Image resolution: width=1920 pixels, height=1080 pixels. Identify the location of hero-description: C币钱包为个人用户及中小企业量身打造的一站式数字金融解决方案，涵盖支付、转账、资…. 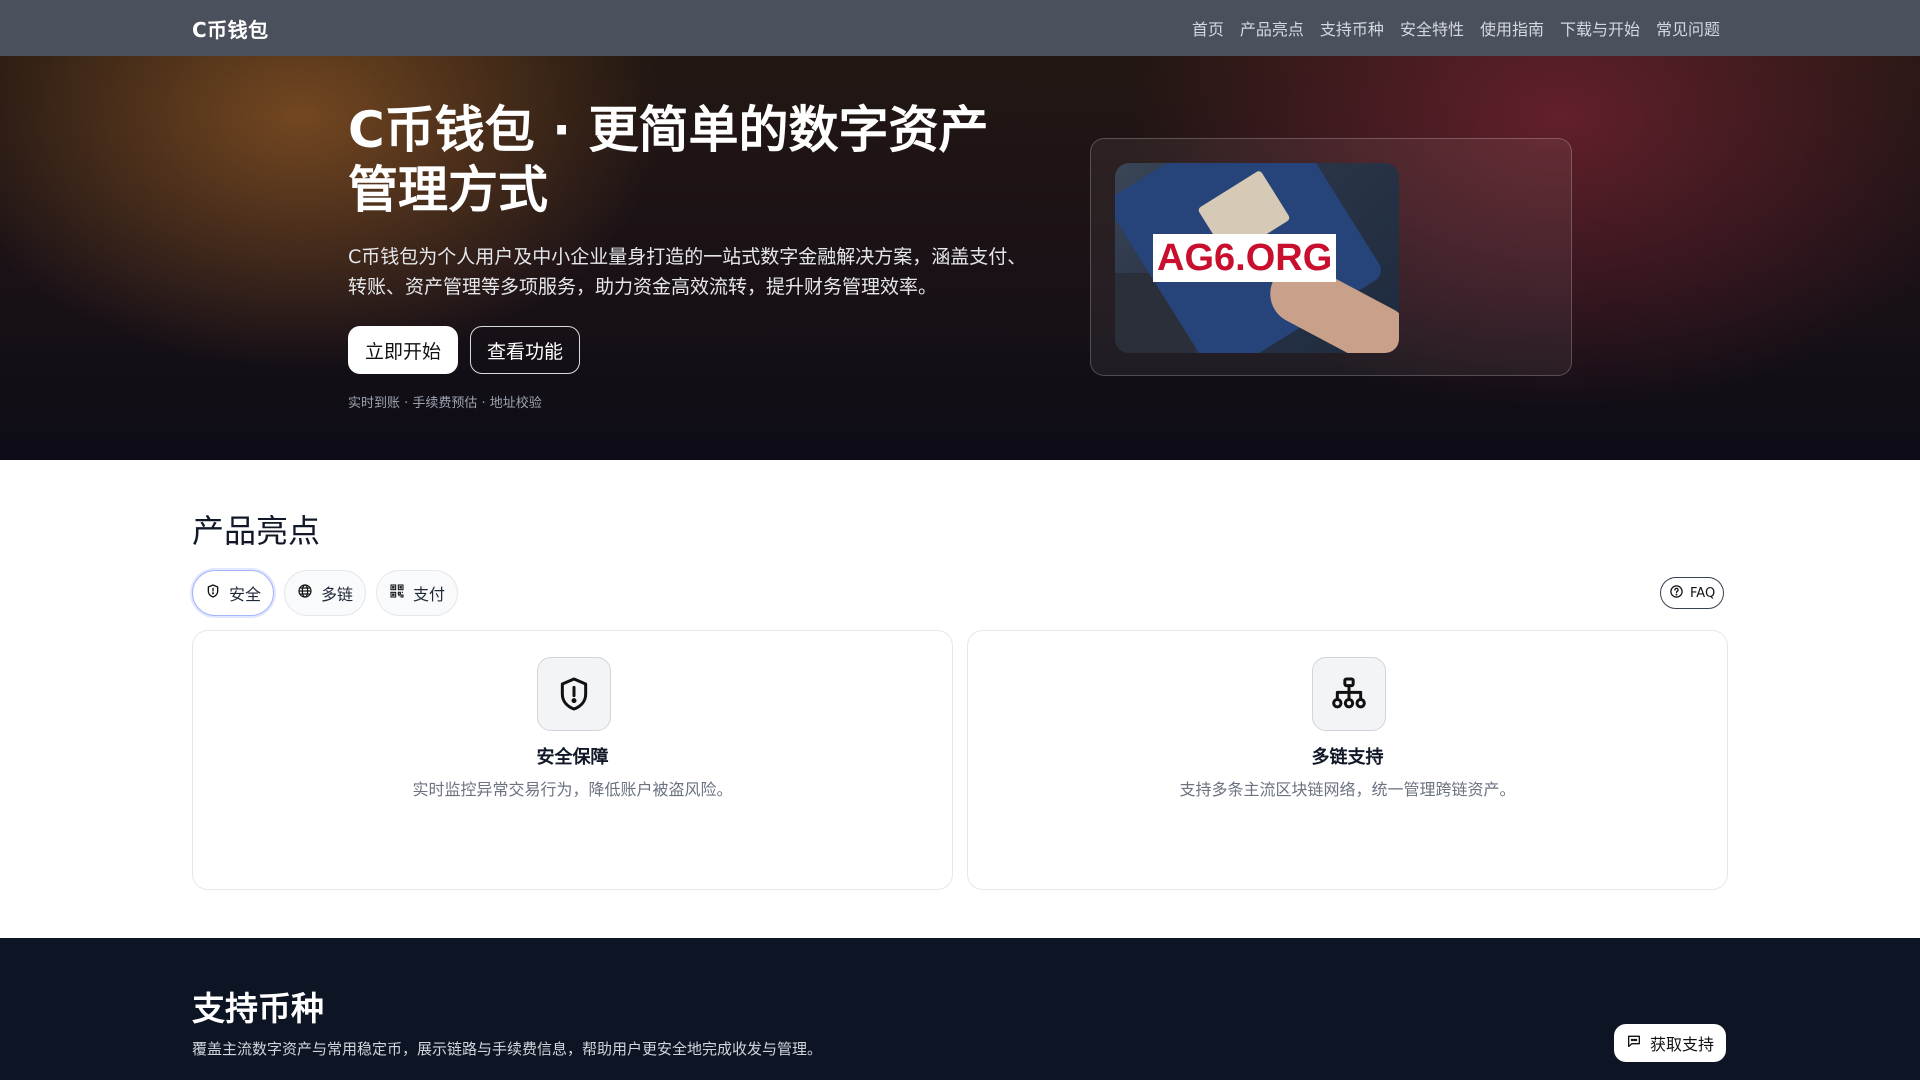
(687, 272).